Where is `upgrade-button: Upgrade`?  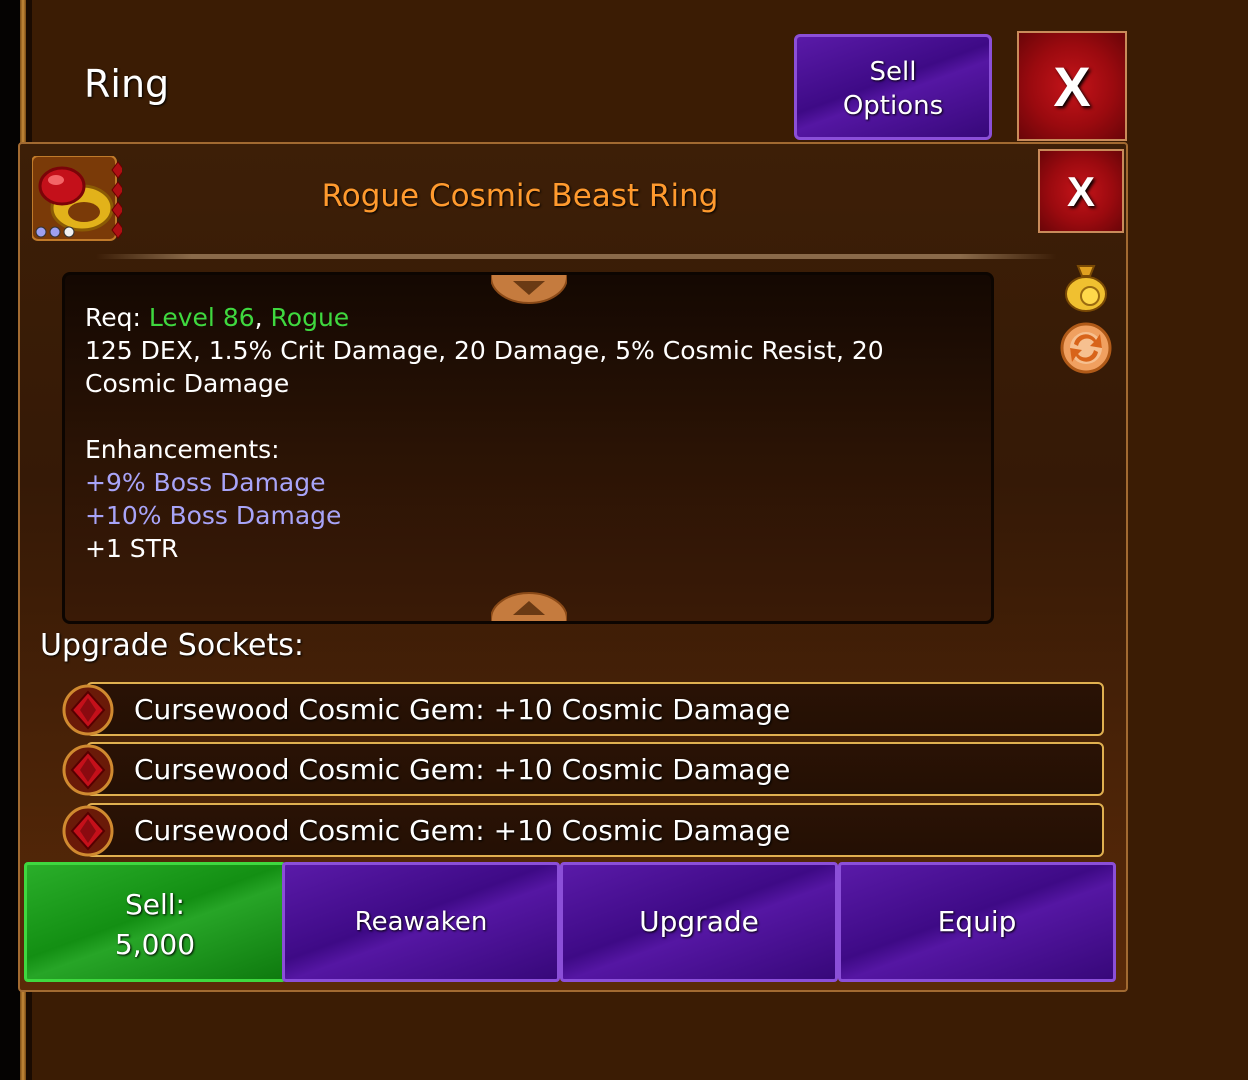 upgrade-button: Upgrade is located at coordinates (699, 922).